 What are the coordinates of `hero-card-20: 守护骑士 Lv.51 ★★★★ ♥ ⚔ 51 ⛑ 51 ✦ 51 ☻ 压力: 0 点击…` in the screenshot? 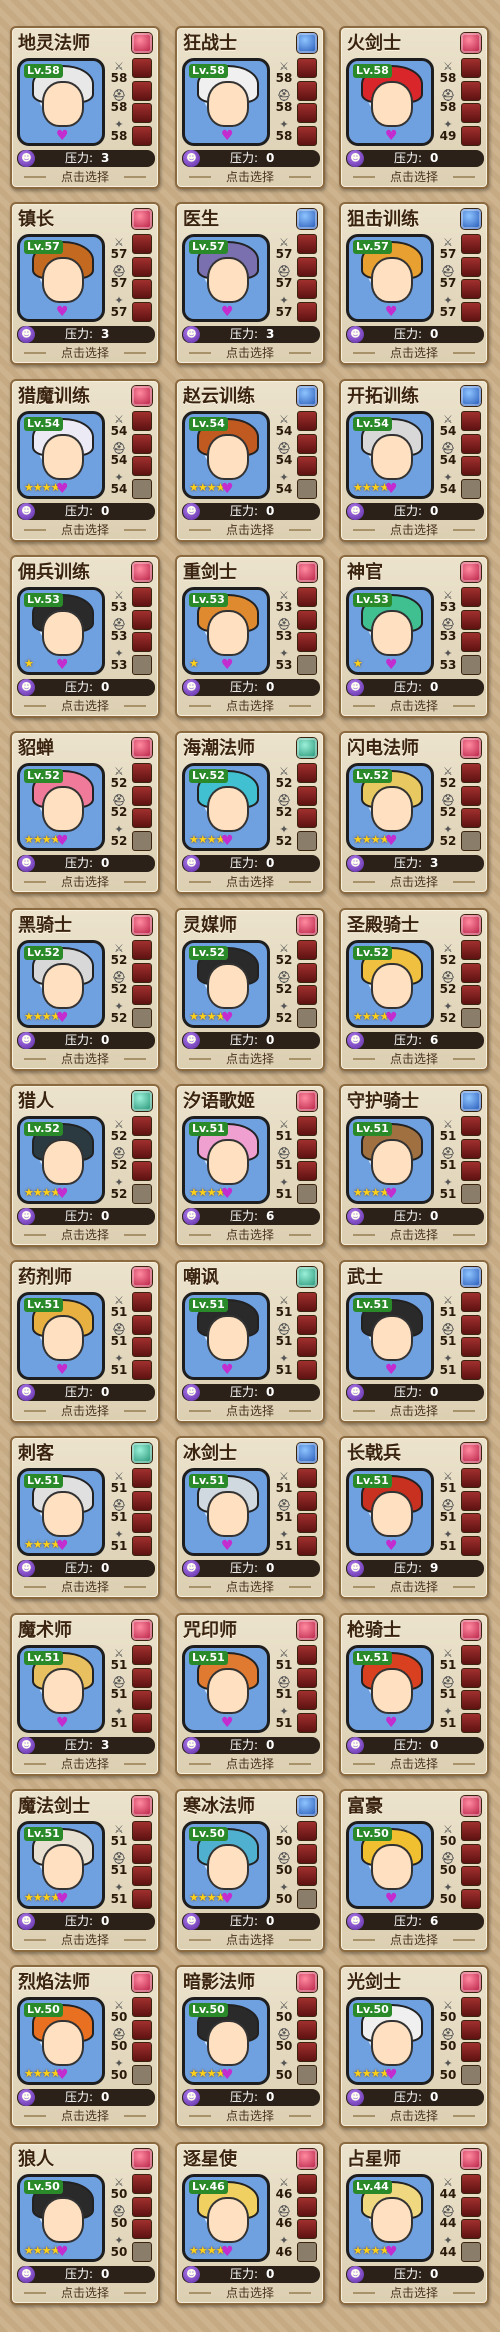 It's located at (414, 1165).